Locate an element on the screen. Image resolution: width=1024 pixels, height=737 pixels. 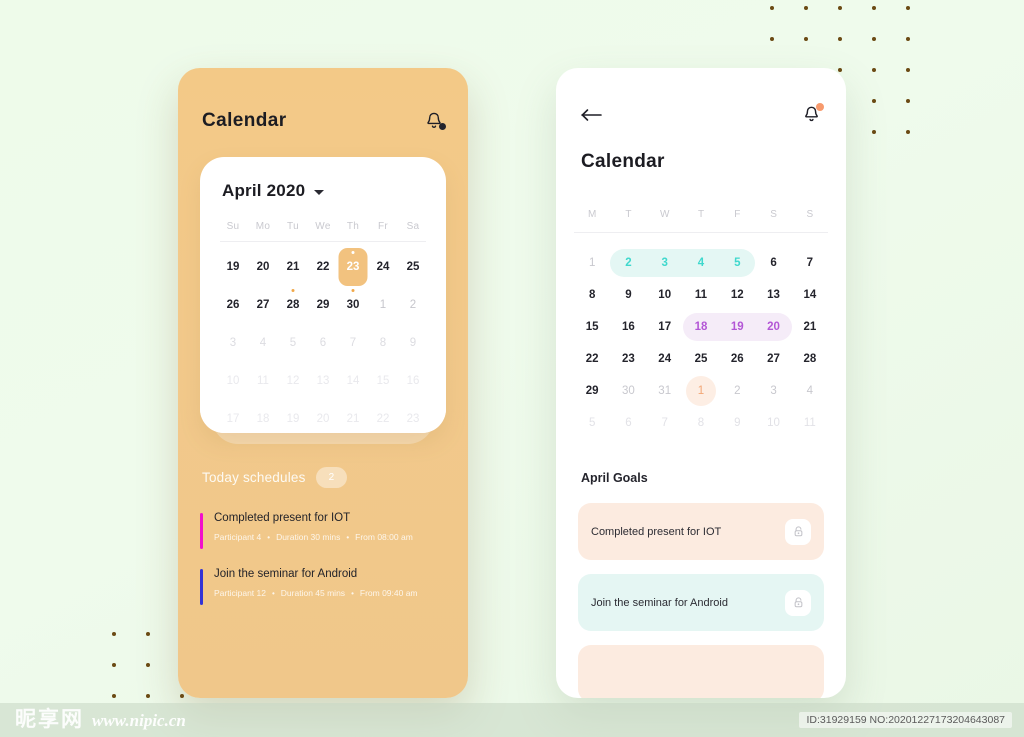
day-number: 17 is located at coordinates (233, 419).